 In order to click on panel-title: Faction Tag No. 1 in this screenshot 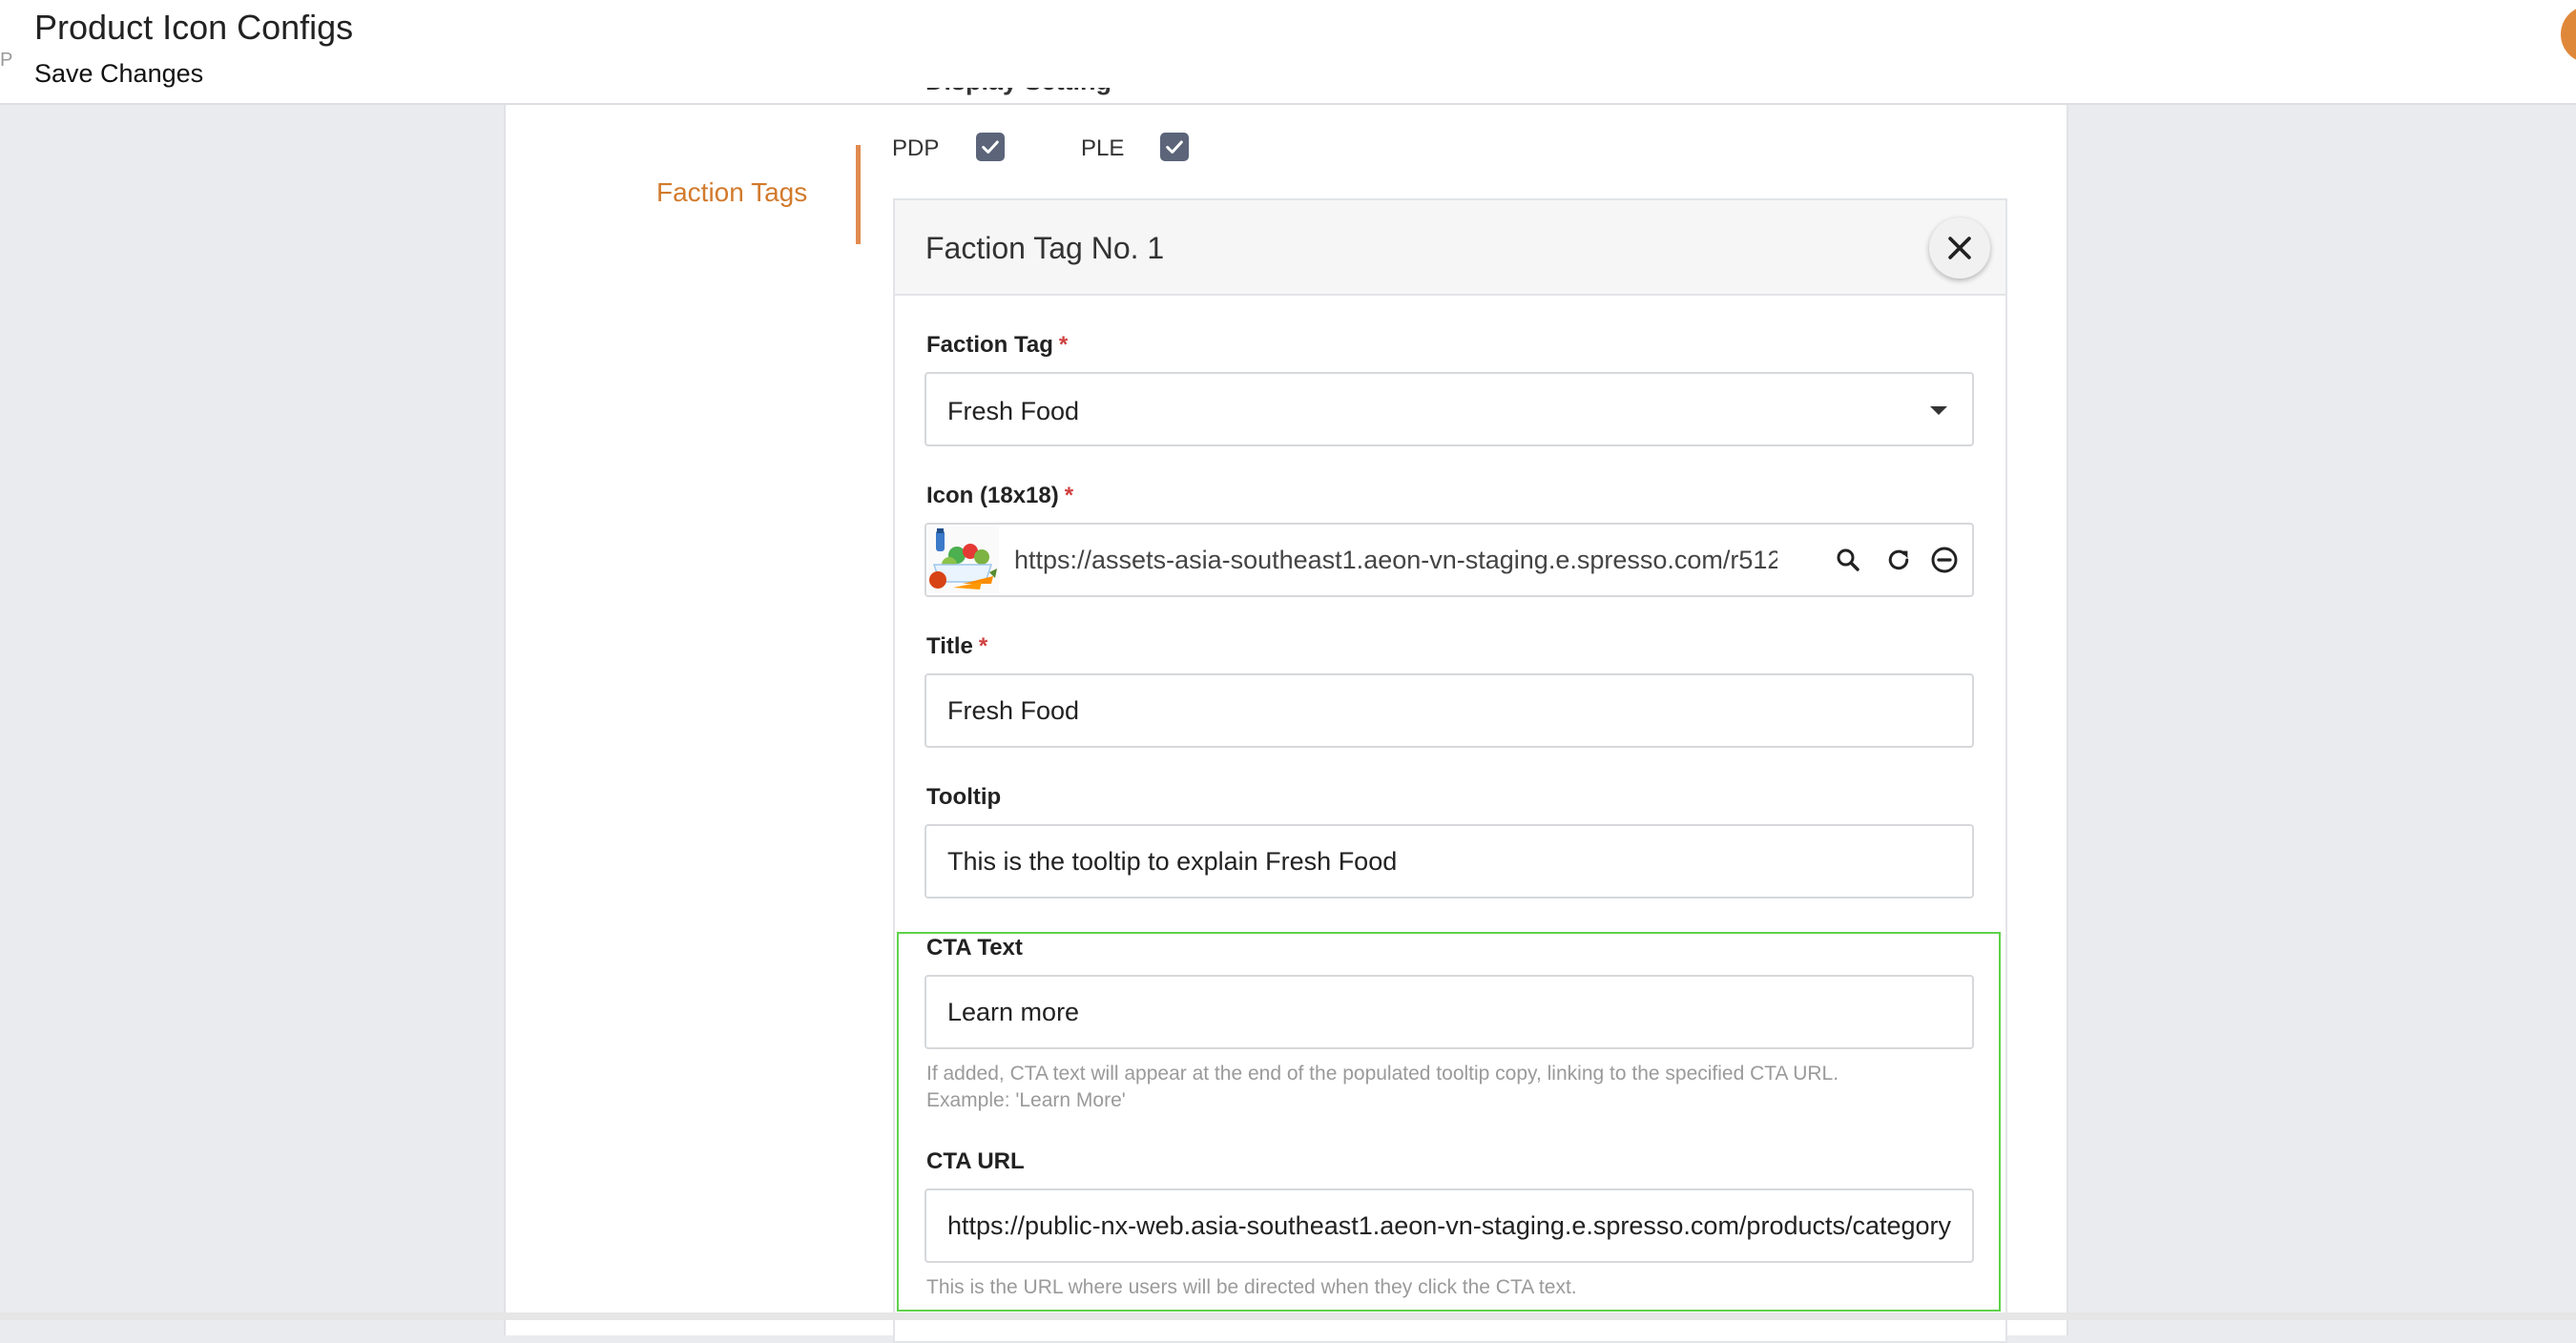, I will do `click(1045, 248)`.